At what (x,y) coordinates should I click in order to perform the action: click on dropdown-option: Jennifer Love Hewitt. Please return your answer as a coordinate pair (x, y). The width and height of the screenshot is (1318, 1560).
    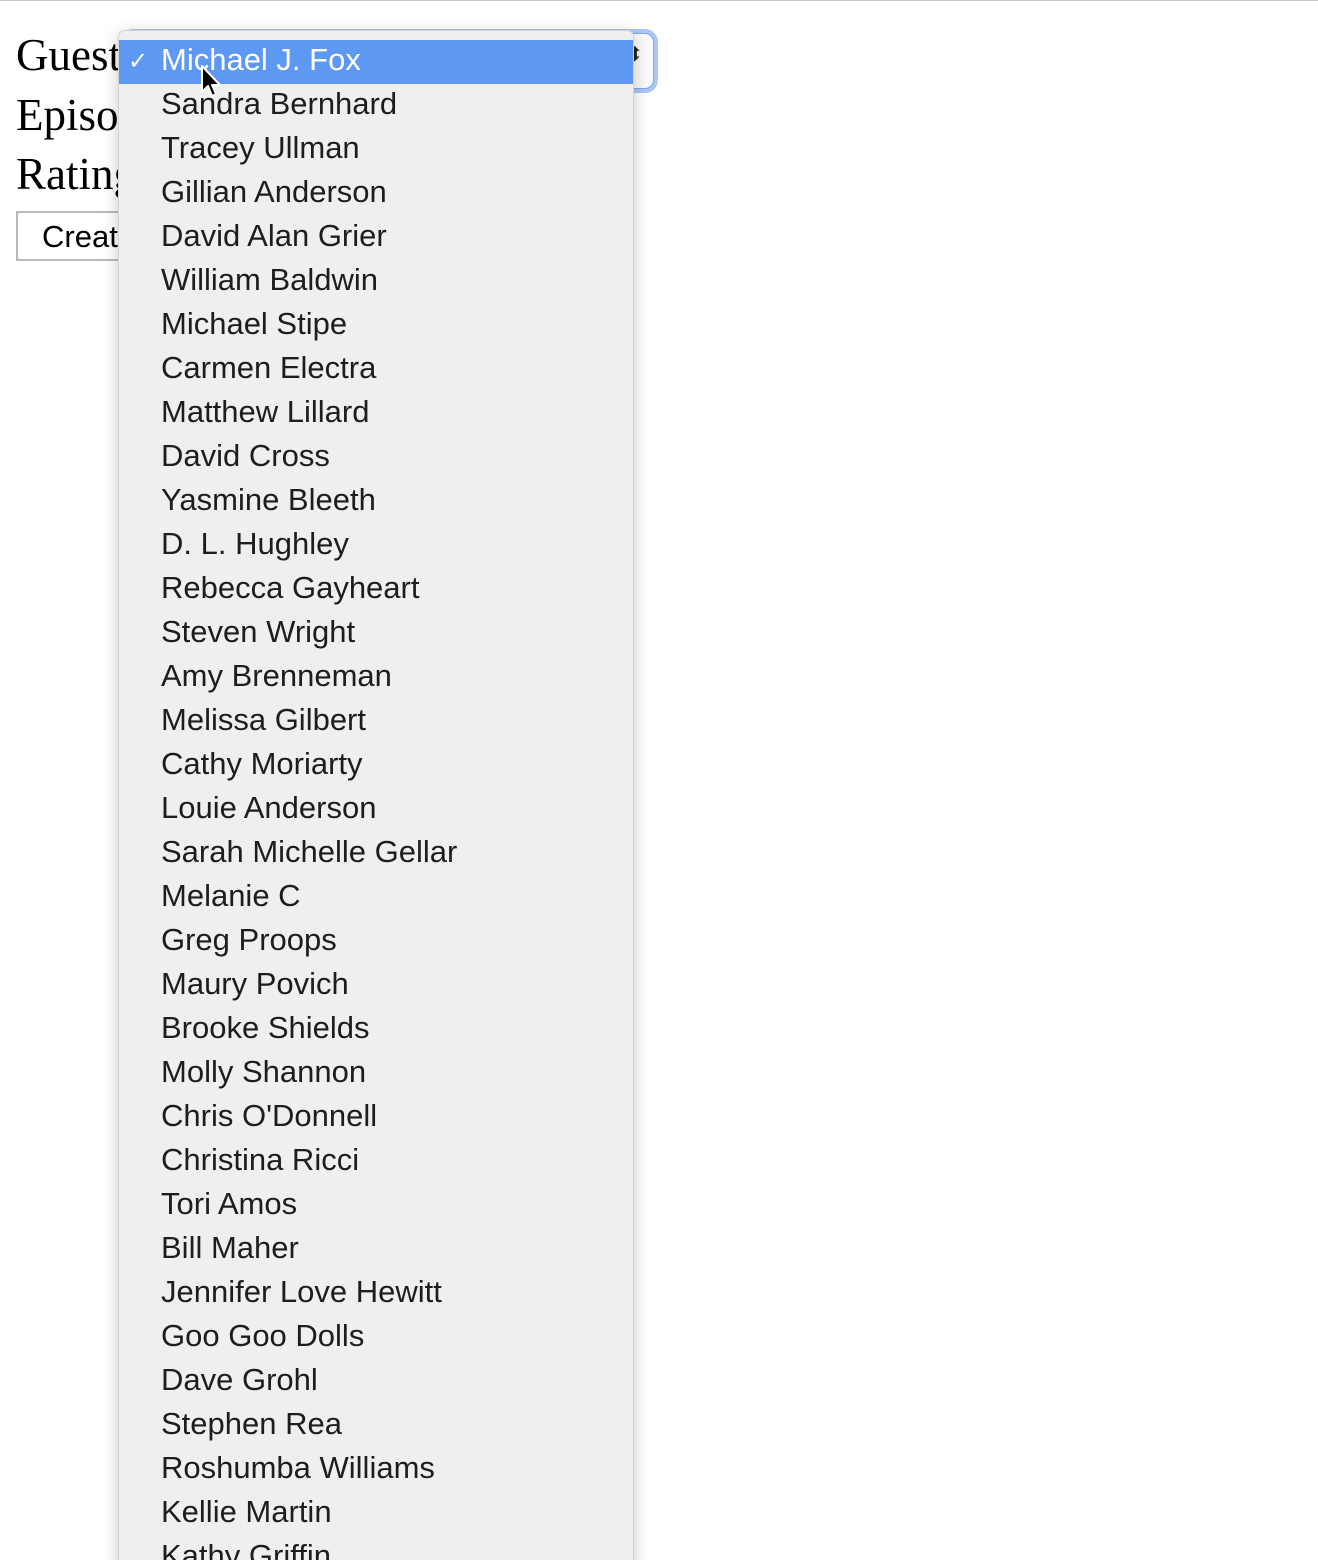
    Looking at the image, I should click on (376, 1294).